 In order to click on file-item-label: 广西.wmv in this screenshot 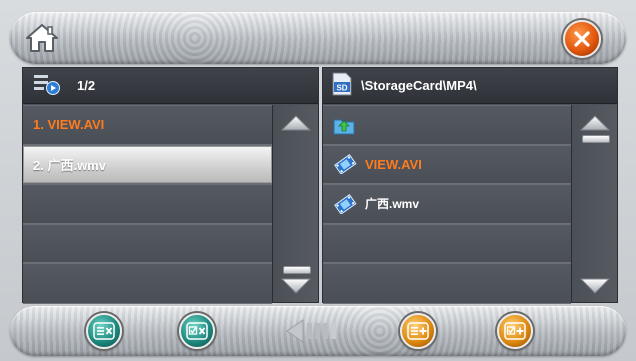, I will do `click(392, 204)`.